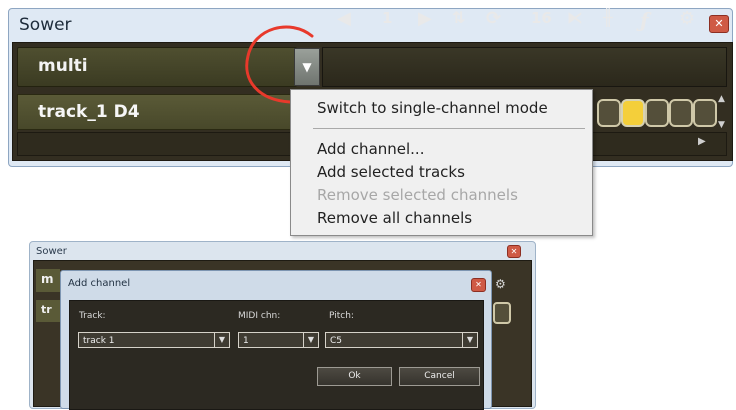 This screenshot has height=410, width=736. I want to click on mode-fragment: m, so click(47, 279).